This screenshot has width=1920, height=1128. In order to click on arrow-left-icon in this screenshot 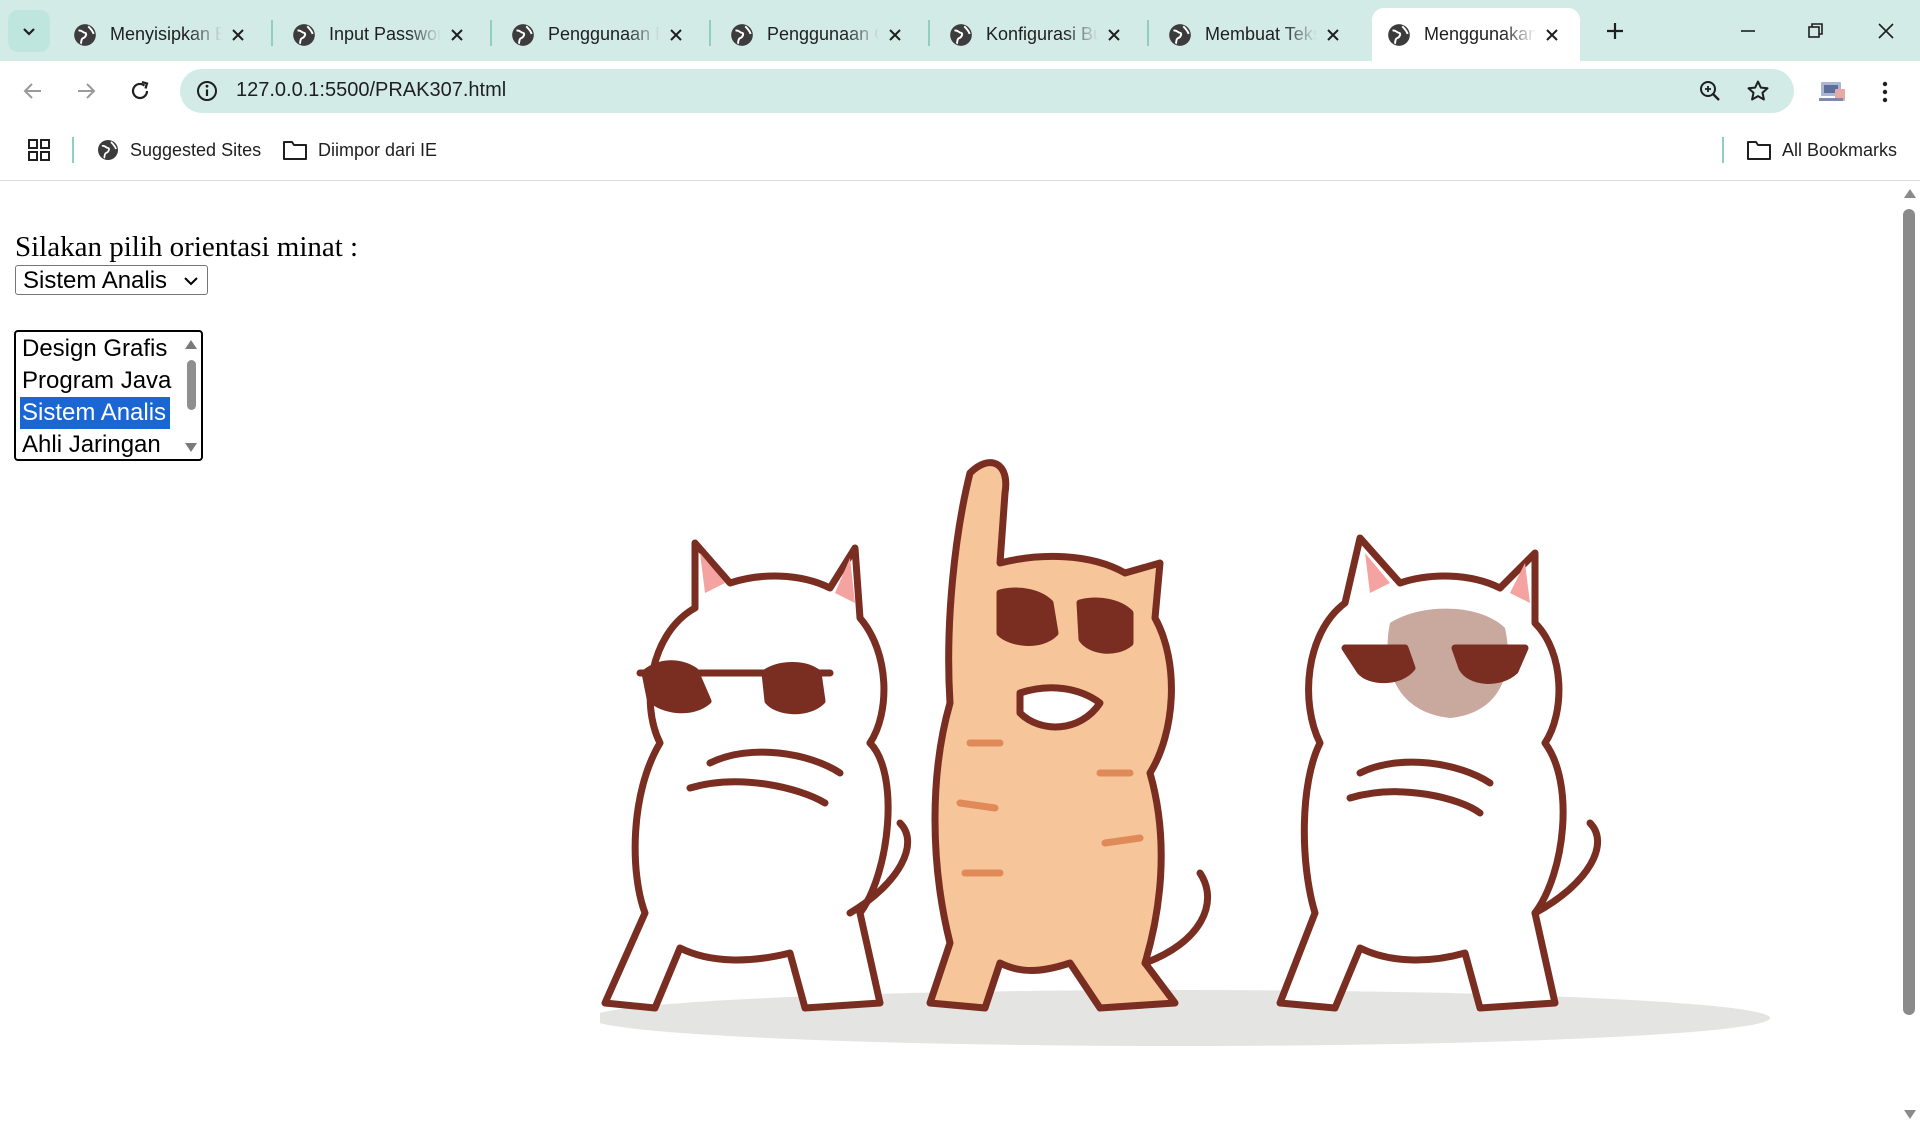, I will do `click(32, 91)`.